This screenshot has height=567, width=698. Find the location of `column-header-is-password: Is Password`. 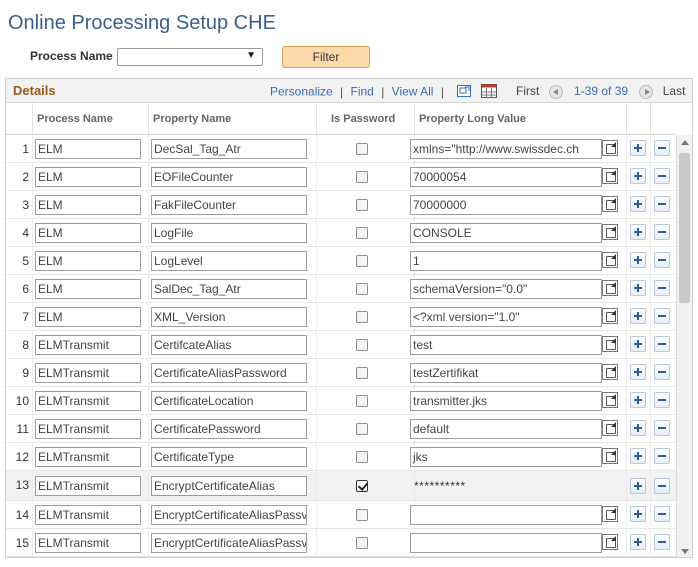

column-header-is-password: Is Password is located at coordinates (365, 119).